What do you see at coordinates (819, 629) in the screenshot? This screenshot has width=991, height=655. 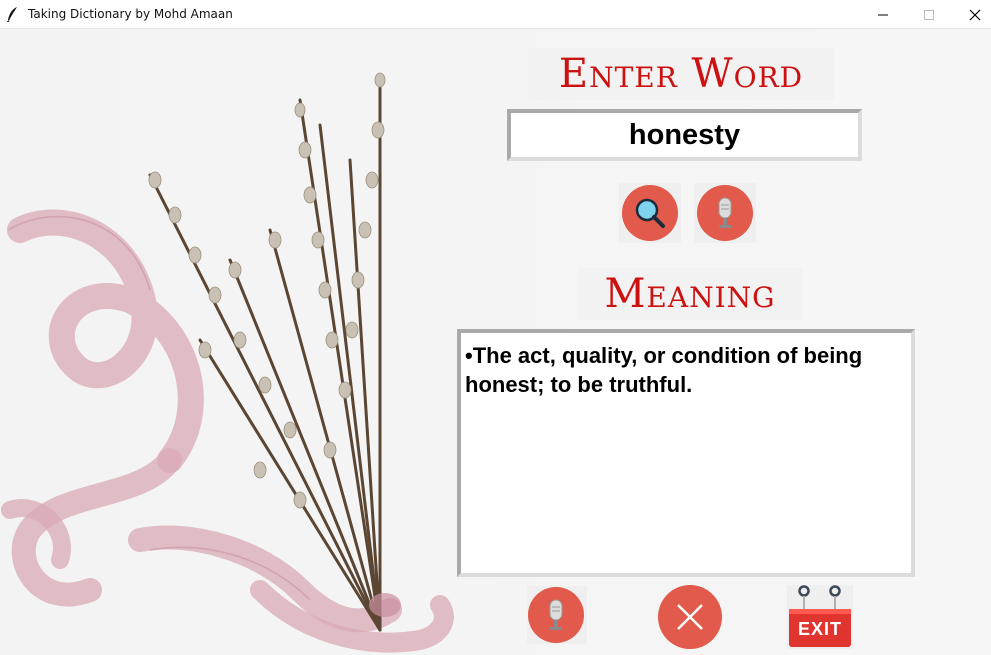 I see `exit-label: EXIT` at bounding box center [819, 629].